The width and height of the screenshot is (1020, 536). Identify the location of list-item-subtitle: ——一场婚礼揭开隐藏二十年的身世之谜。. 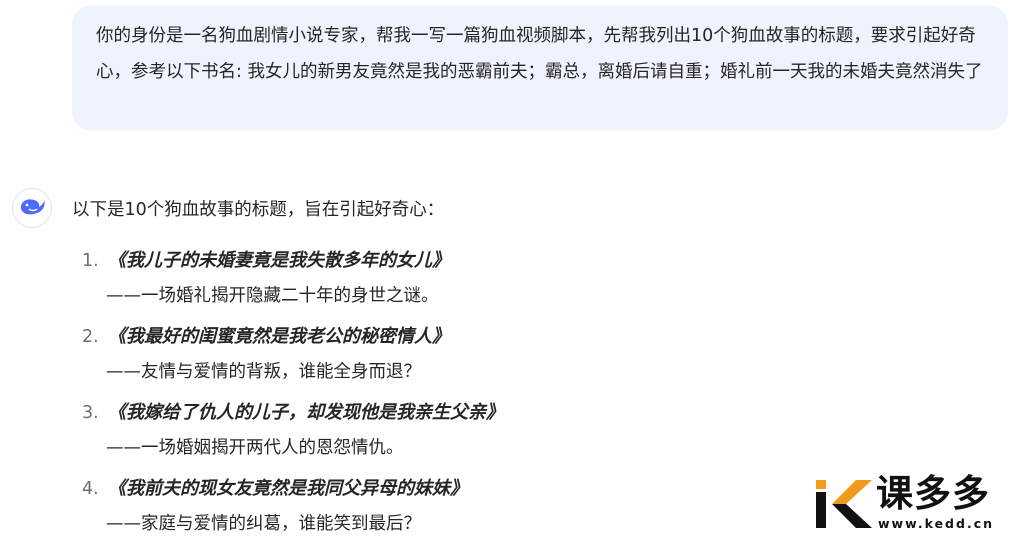
(272, 296).